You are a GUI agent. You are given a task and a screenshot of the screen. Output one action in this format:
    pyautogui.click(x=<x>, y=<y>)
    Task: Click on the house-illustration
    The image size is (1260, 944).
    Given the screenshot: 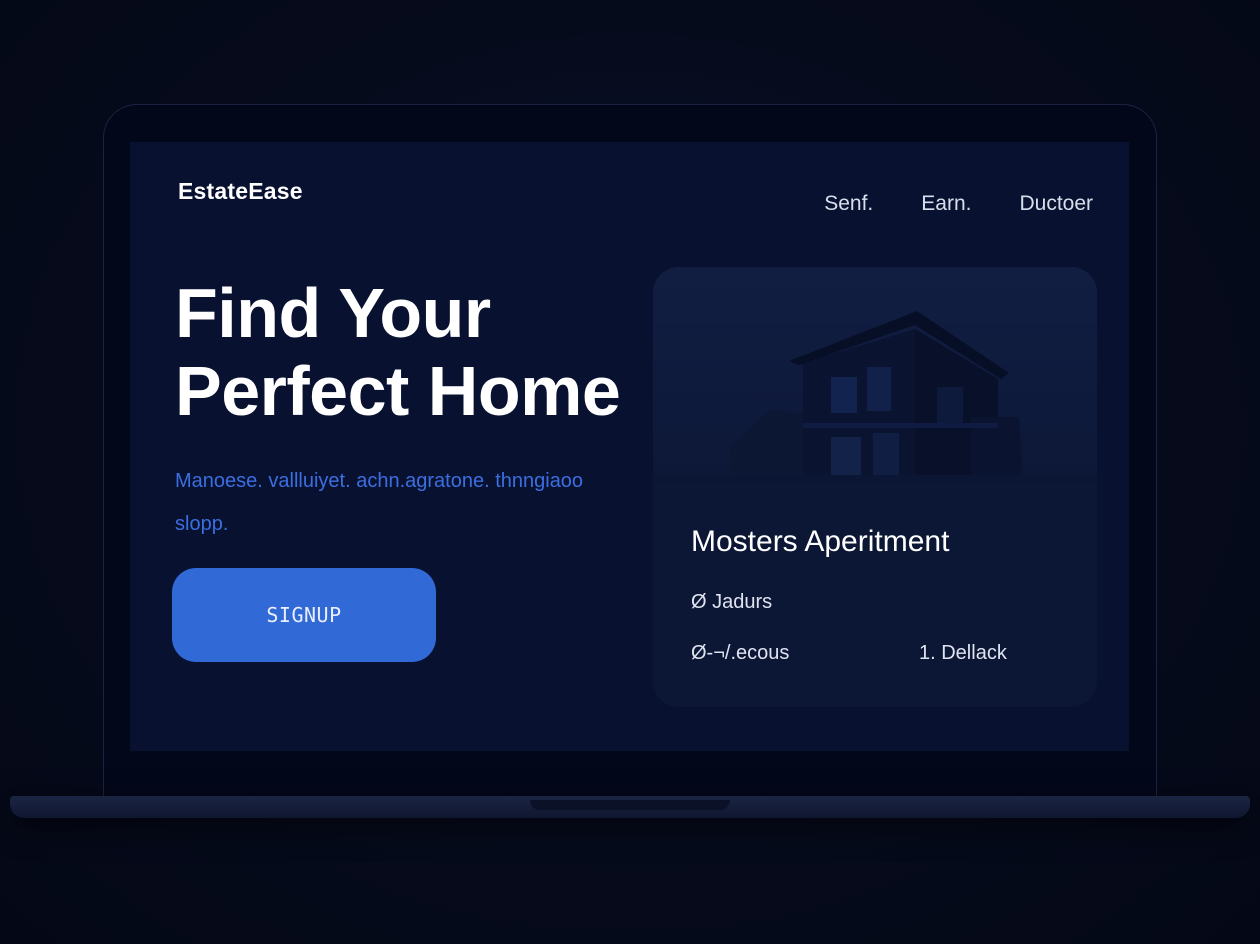 What is the action you would take?
    pyautogui.click(x=875, y=375)
    